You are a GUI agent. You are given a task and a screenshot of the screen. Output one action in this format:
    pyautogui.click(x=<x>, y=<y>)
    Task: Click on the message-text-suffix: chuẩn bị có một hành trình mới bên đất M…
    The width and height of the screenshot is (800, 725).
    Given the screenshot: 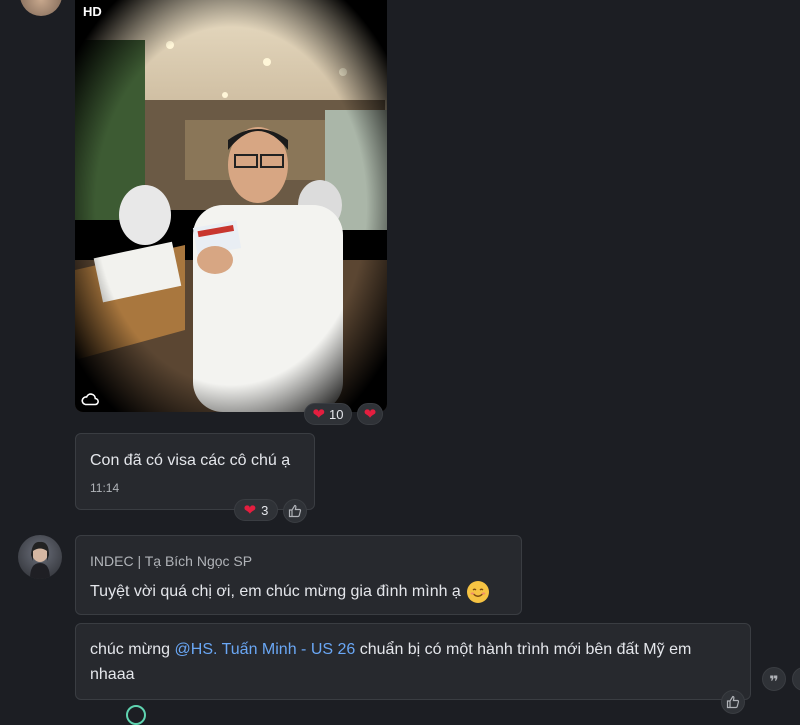 What is the action you would take?
    pyautogui.click(x=523, y=649)
    